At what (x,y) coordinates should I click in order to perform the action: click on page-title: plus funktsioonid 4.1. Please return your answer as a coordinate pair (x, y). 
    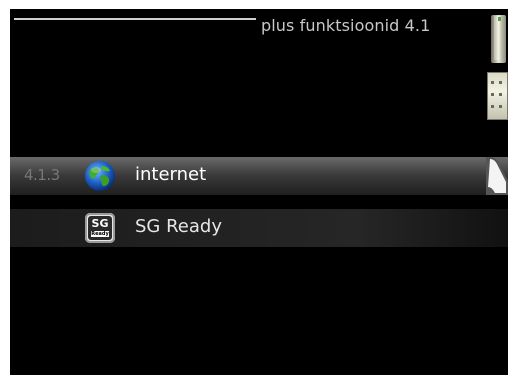
    Looking at the image, I should click on (346, 25).